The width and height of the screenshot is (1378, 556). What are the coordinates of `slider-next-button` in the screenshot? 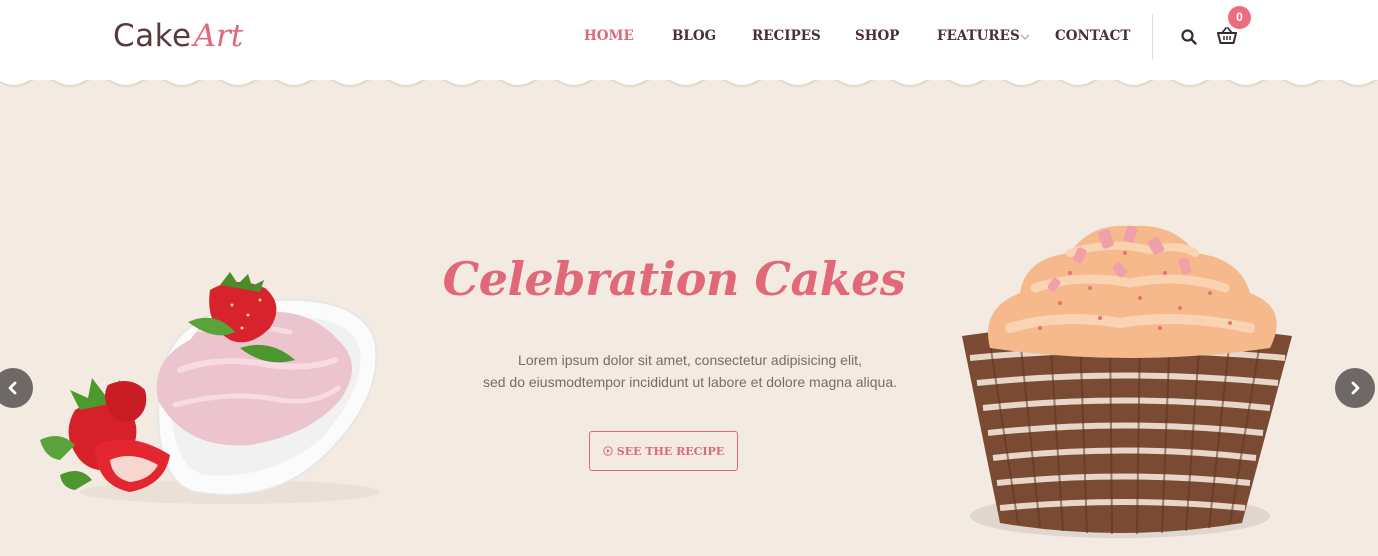 It's located at (1355, 388).